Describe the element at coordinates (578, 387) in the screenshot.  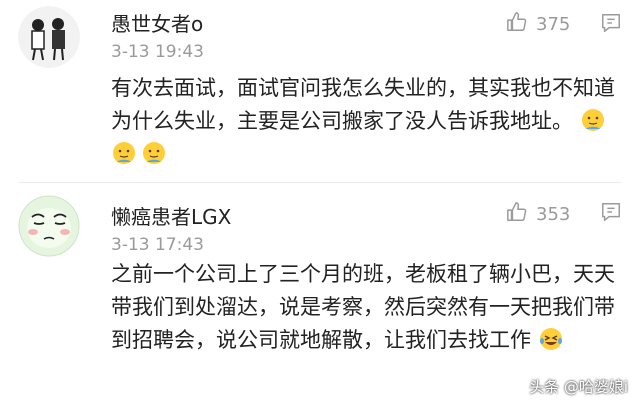
I see `watermark: 头条 @哈婆娘i` at that location.